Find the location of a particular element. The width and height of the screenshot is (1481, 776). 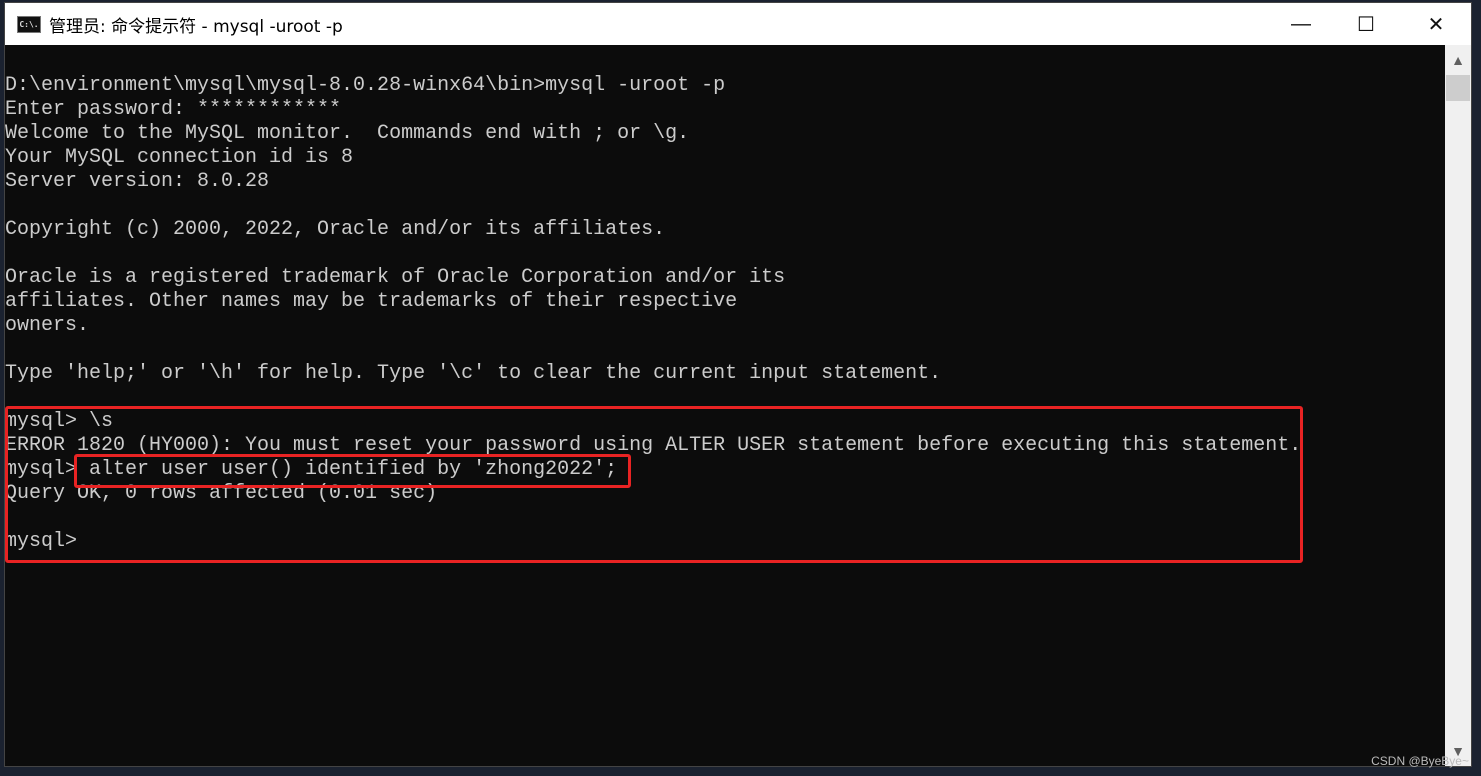

highlight-box-alter-command is located at coordinates (352, 471).